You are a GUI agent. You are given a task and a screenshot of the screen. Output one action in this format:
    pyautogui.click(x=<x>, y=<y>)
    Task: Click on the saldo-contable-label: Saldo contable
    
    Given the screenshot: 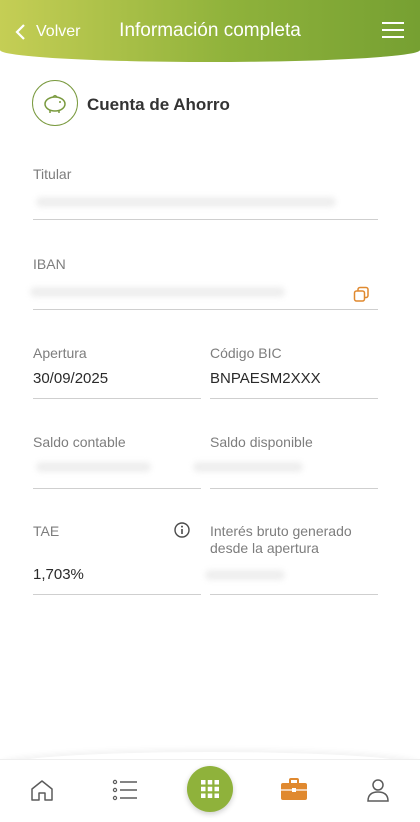 What is the action you would take?
    pyautogui.click(x=79, y=442)
    